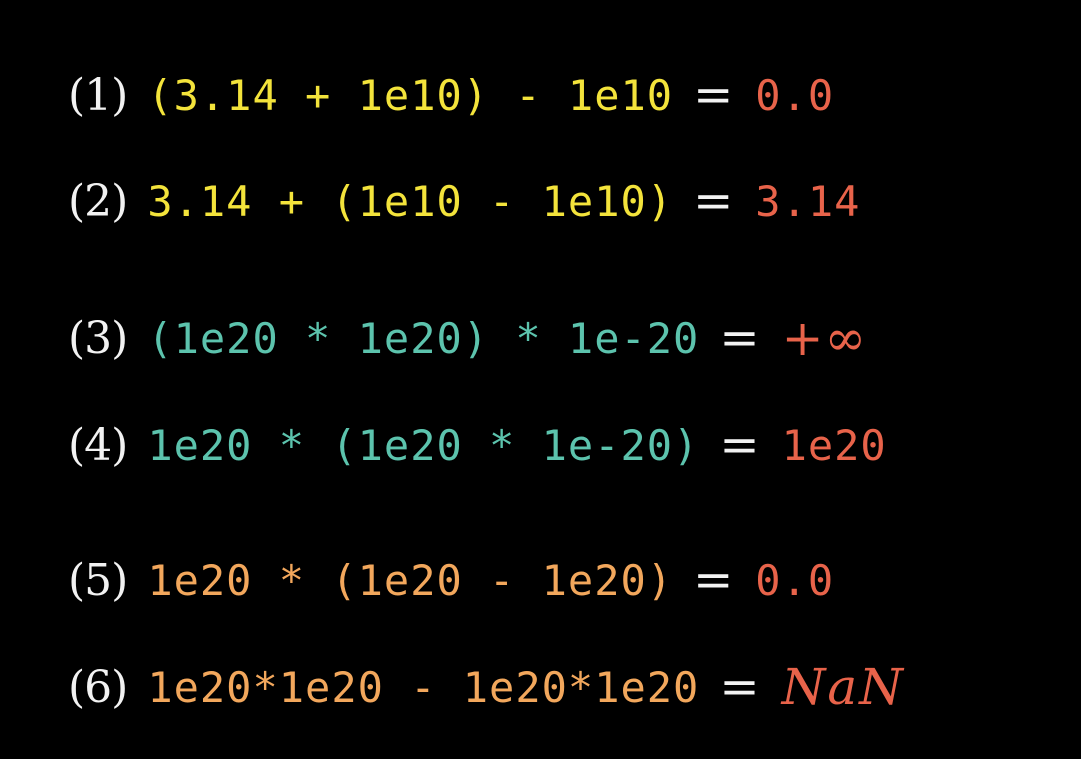 The height and width of the screenshot is (759, 1081). What do you see at coordinates (98, 338) in the screenshot?
I see `equation-index: (3)` at bounding box center [98, 338].